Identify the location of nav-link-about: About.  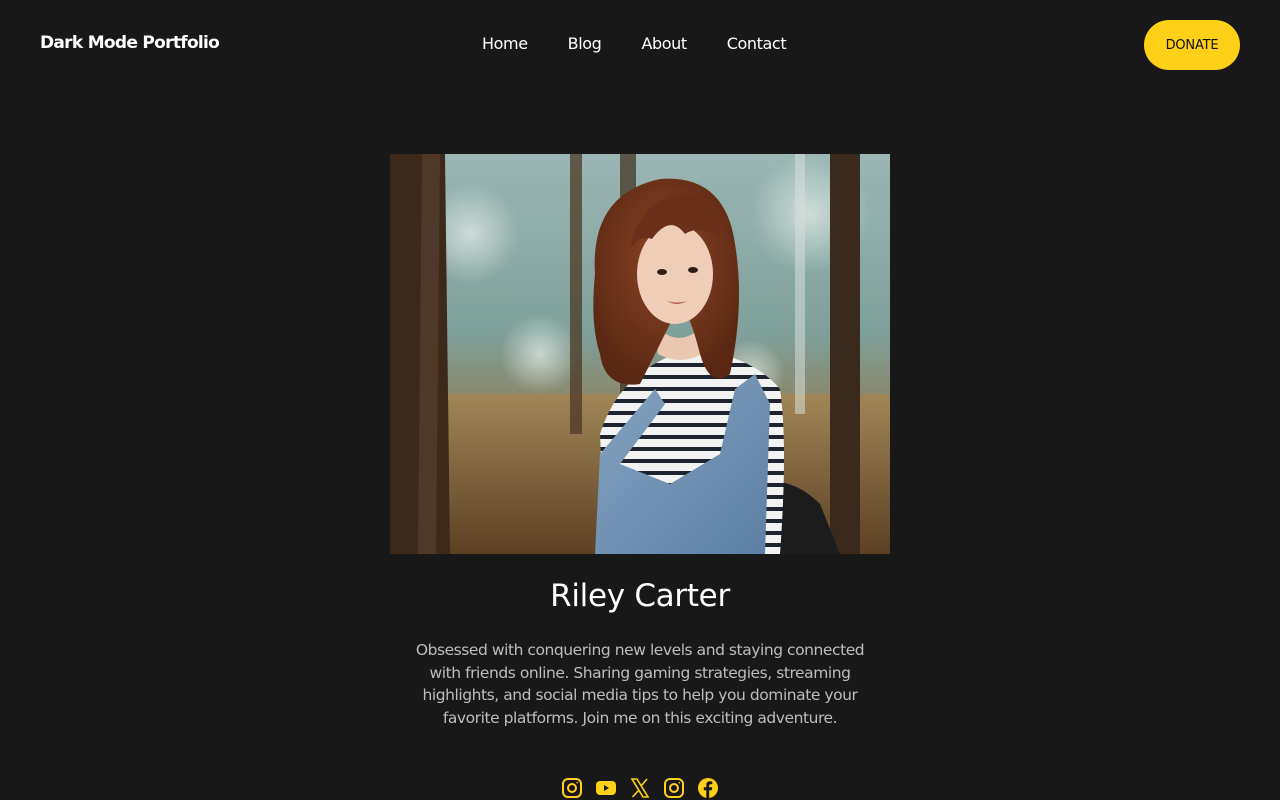
(664, 43).